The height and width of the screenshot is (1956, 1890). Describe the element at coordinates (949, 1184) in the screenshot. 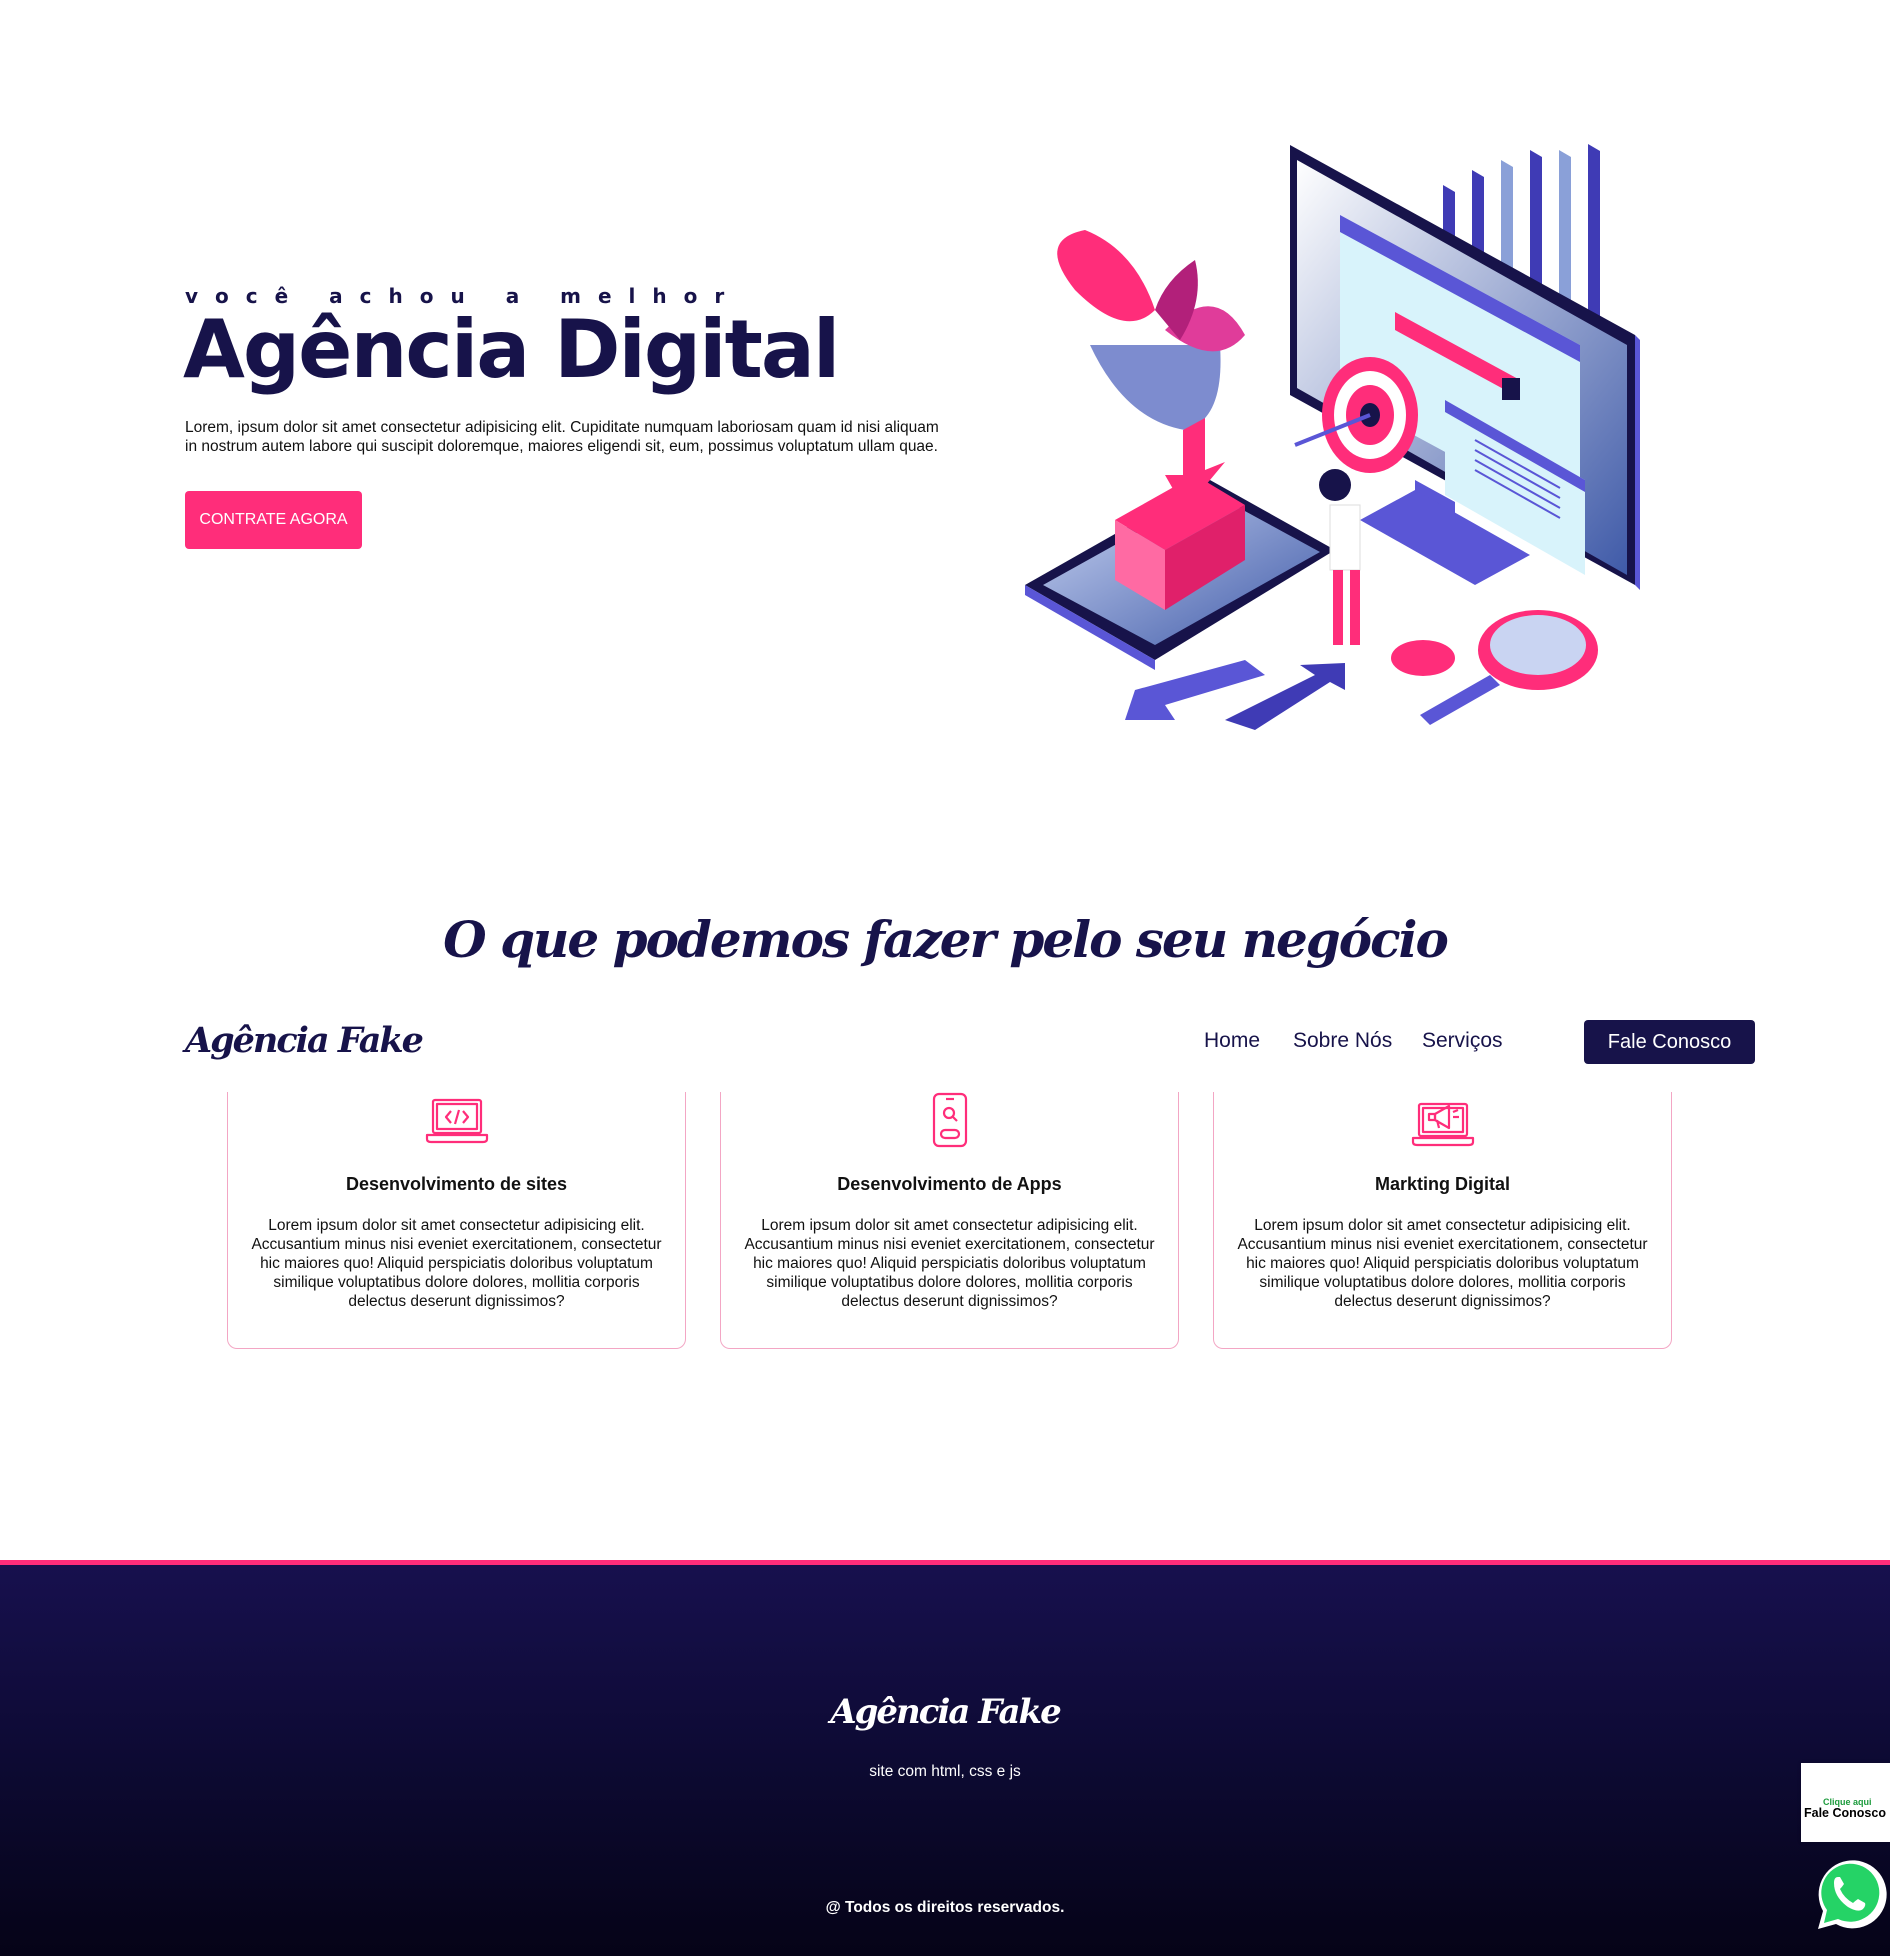

I see `service-card-title: Desenvolvimento de Apps` at that location.